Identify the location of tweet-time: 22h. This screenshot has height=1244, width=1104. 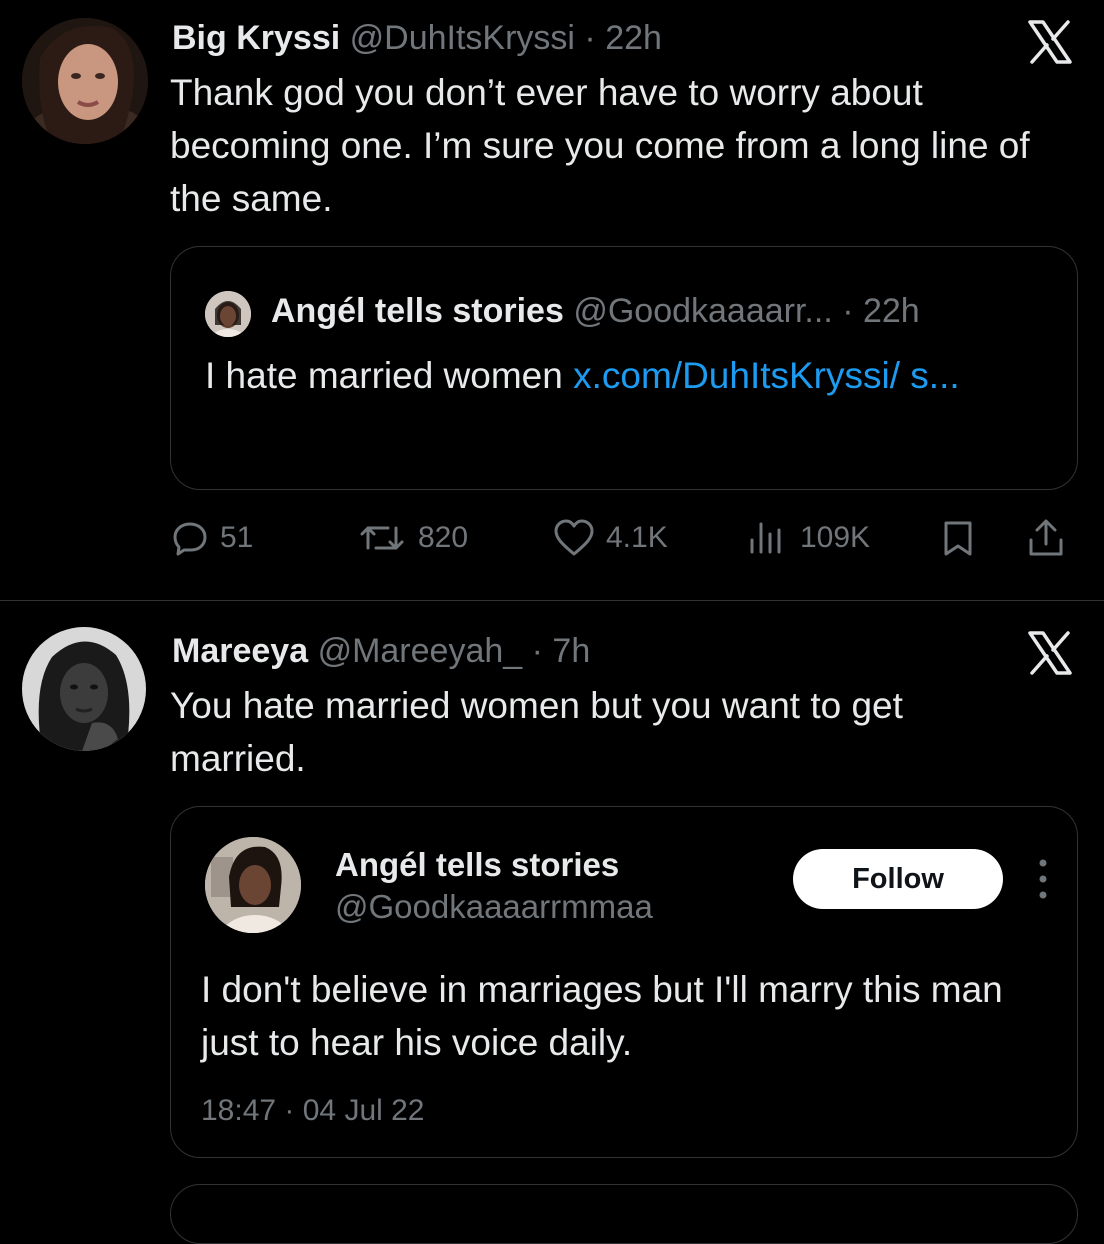
(633, 38).